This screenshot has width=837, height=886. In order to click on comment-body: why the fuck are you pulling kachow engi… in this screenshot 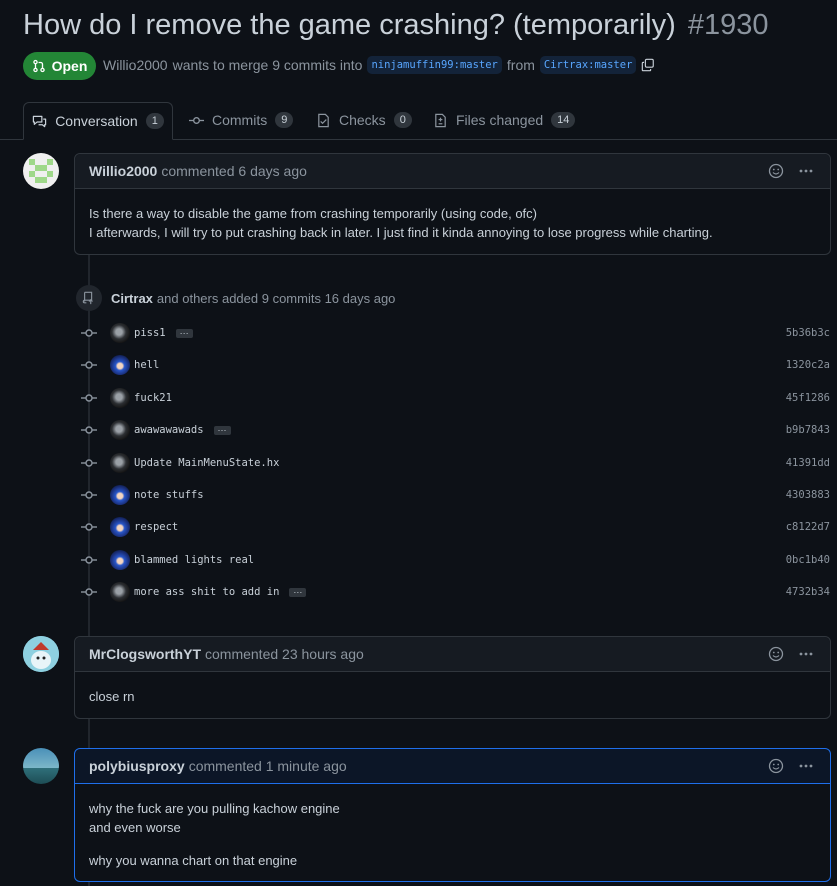, I will do `click(452, 834)`.